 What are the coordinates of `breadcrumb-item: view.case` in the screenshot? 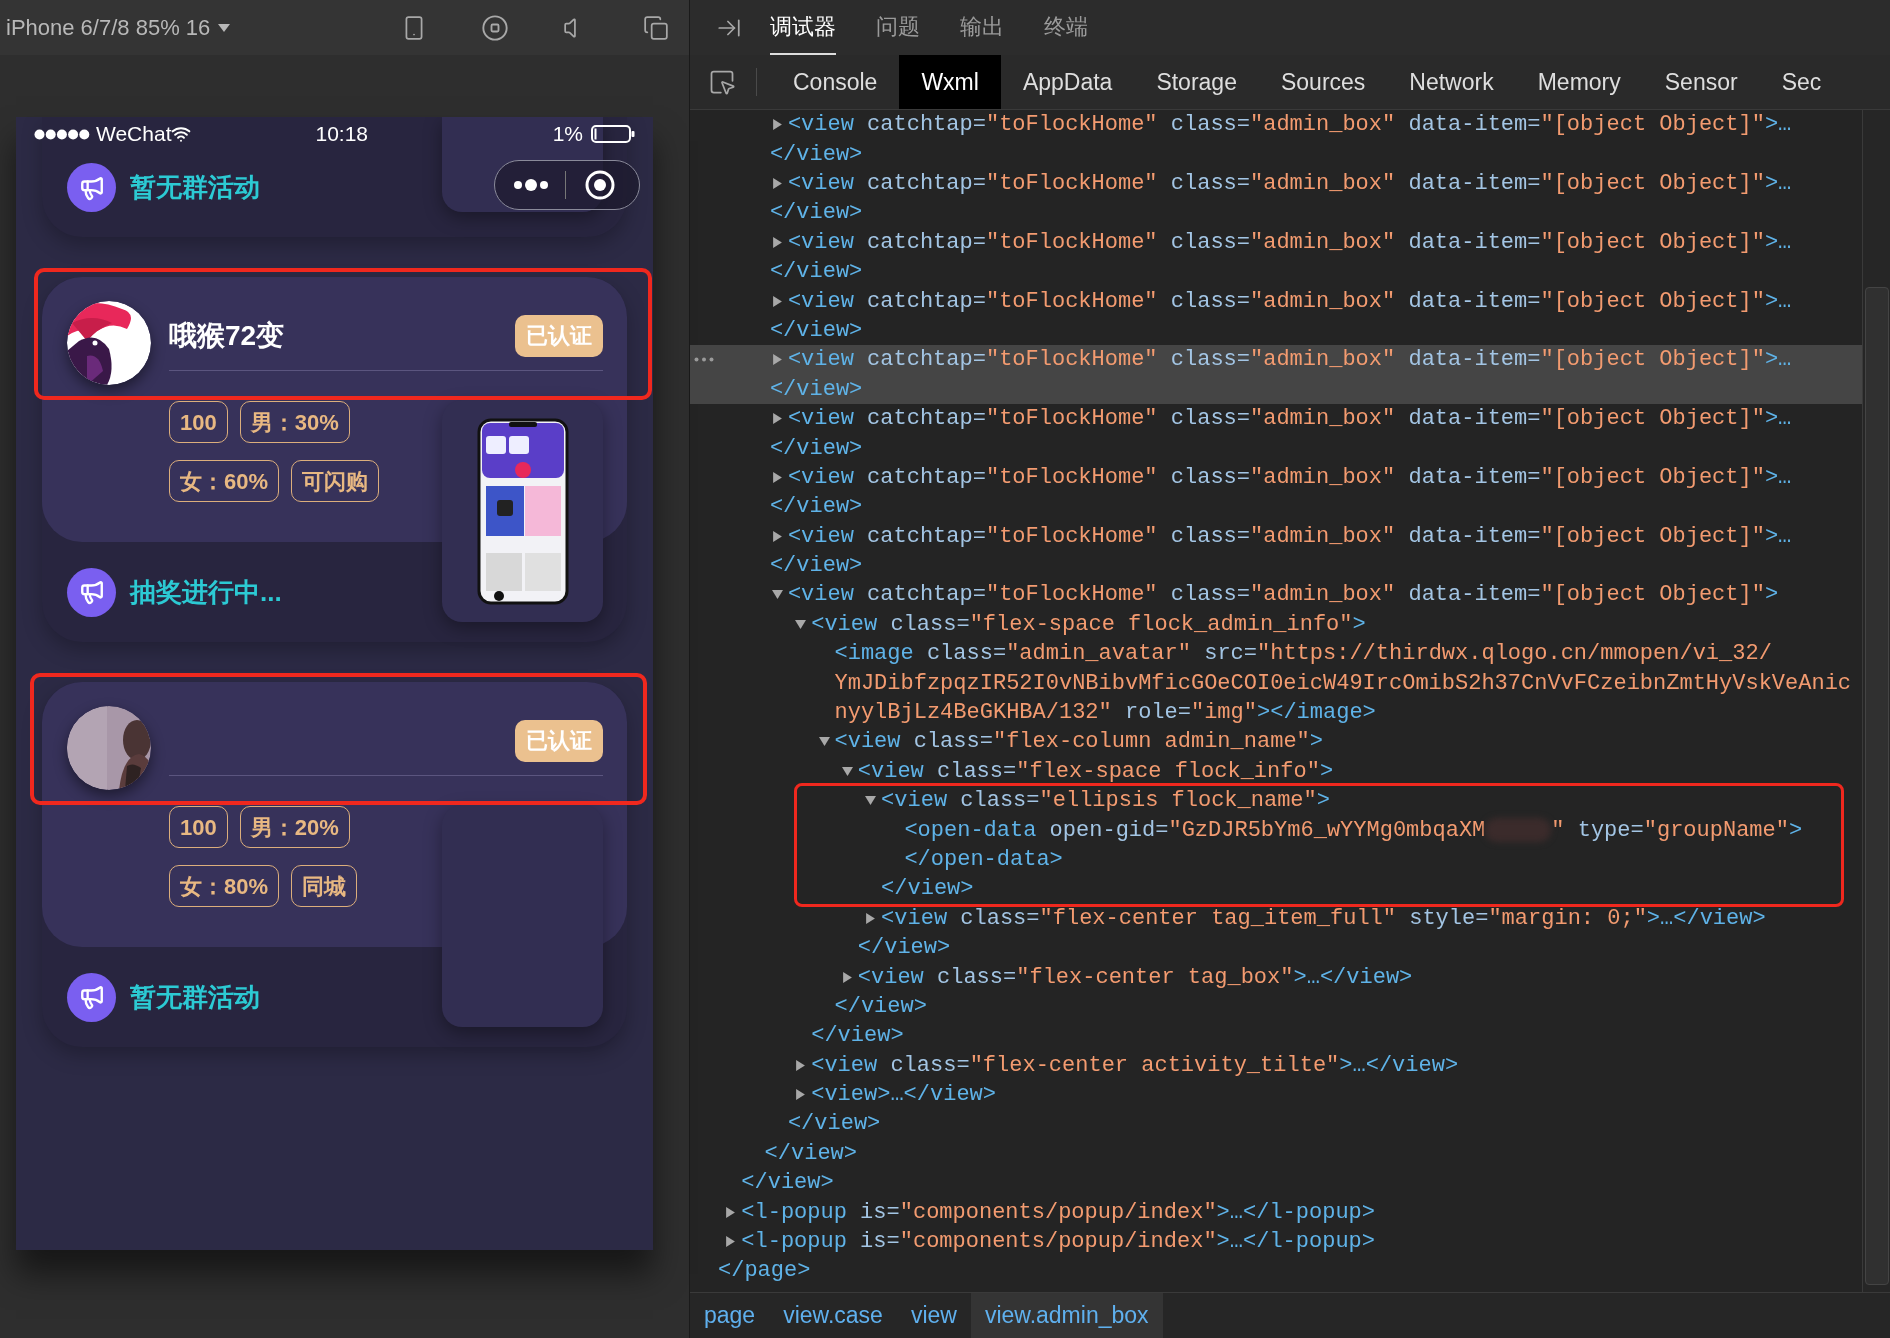 It's located at (833, 1315).